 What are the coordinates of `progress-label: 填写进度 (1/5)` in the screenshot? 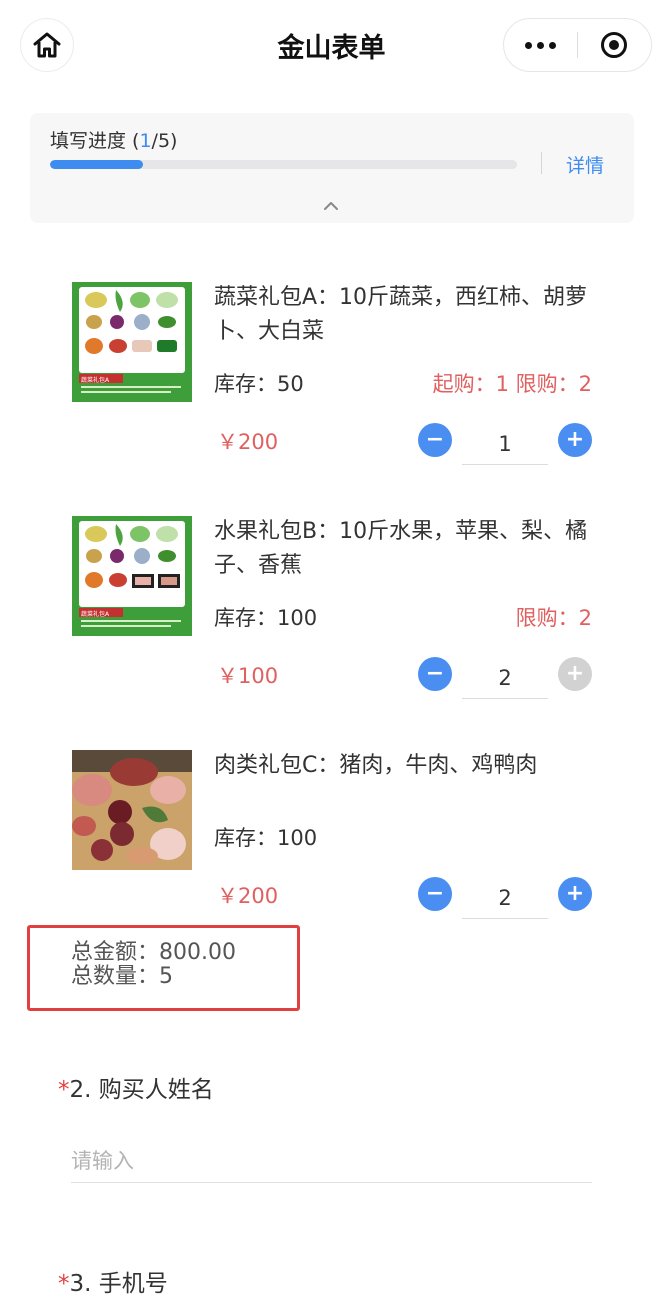 It's located at (114, 141).